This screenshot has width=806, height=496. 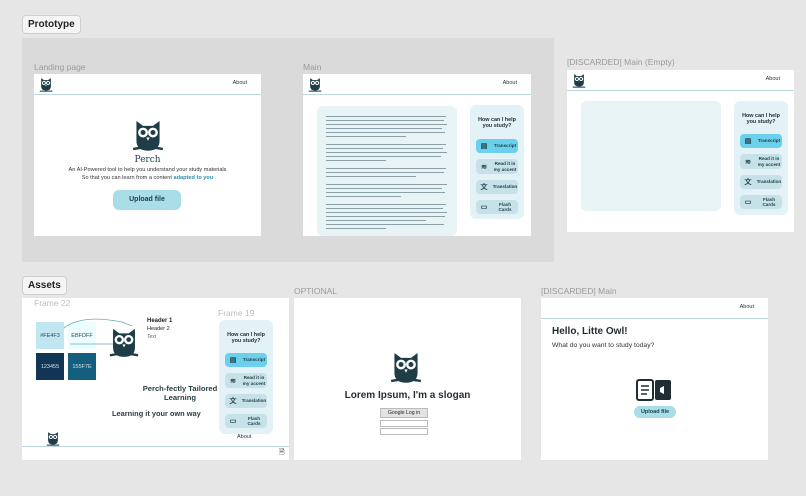 I want to click on google-login-button: Google Log in, so click(x=404, y=413).